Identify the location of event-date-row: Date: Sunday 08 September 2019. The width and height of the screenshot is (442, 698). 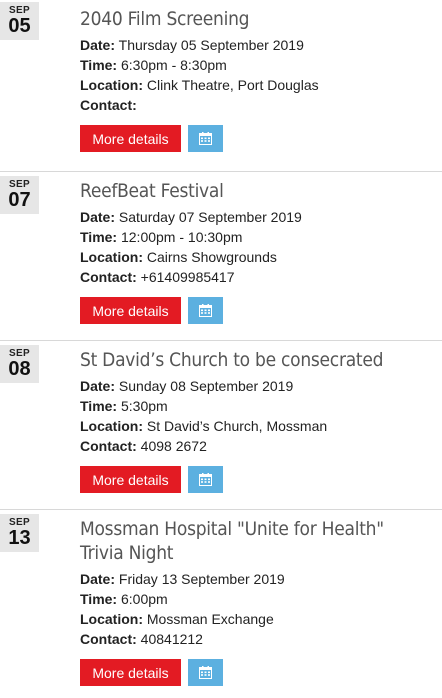
(259, 386).